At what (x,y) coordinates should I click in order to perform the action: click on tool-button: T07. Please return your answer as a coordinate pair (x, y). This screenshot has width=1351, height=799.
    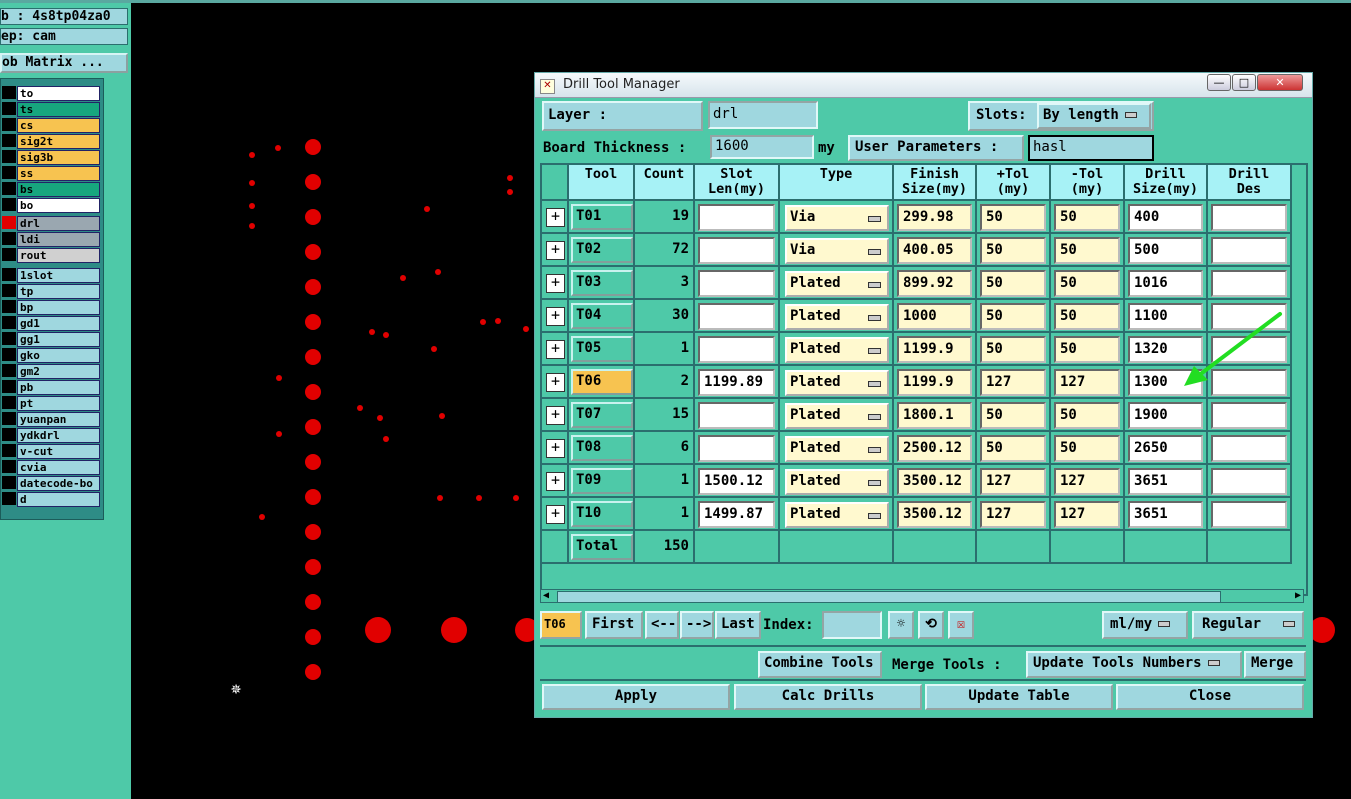
    Looking at the image, I should click on (602, 415).